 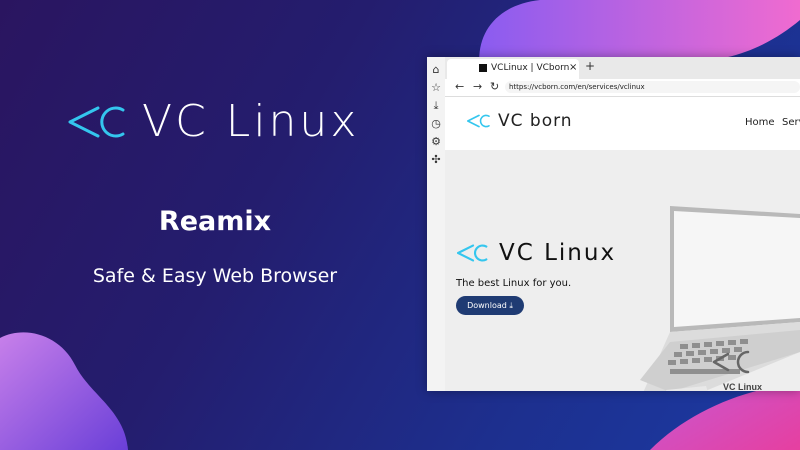 I want to click on product-name: VC Linux, so click(x=558, y=253).